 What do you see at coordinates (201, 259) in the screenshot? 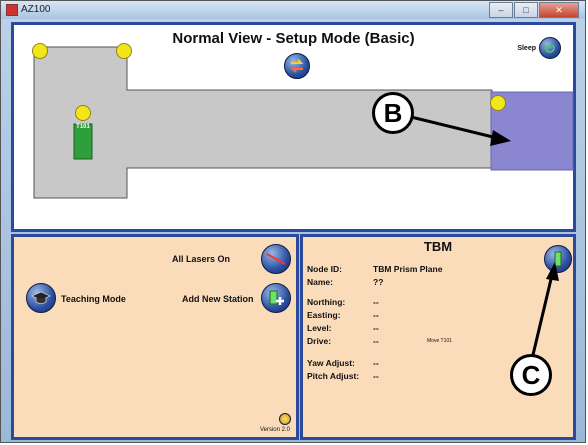
I see `all-lasers-label: All Lasers On` at bounding box center [201, 259].